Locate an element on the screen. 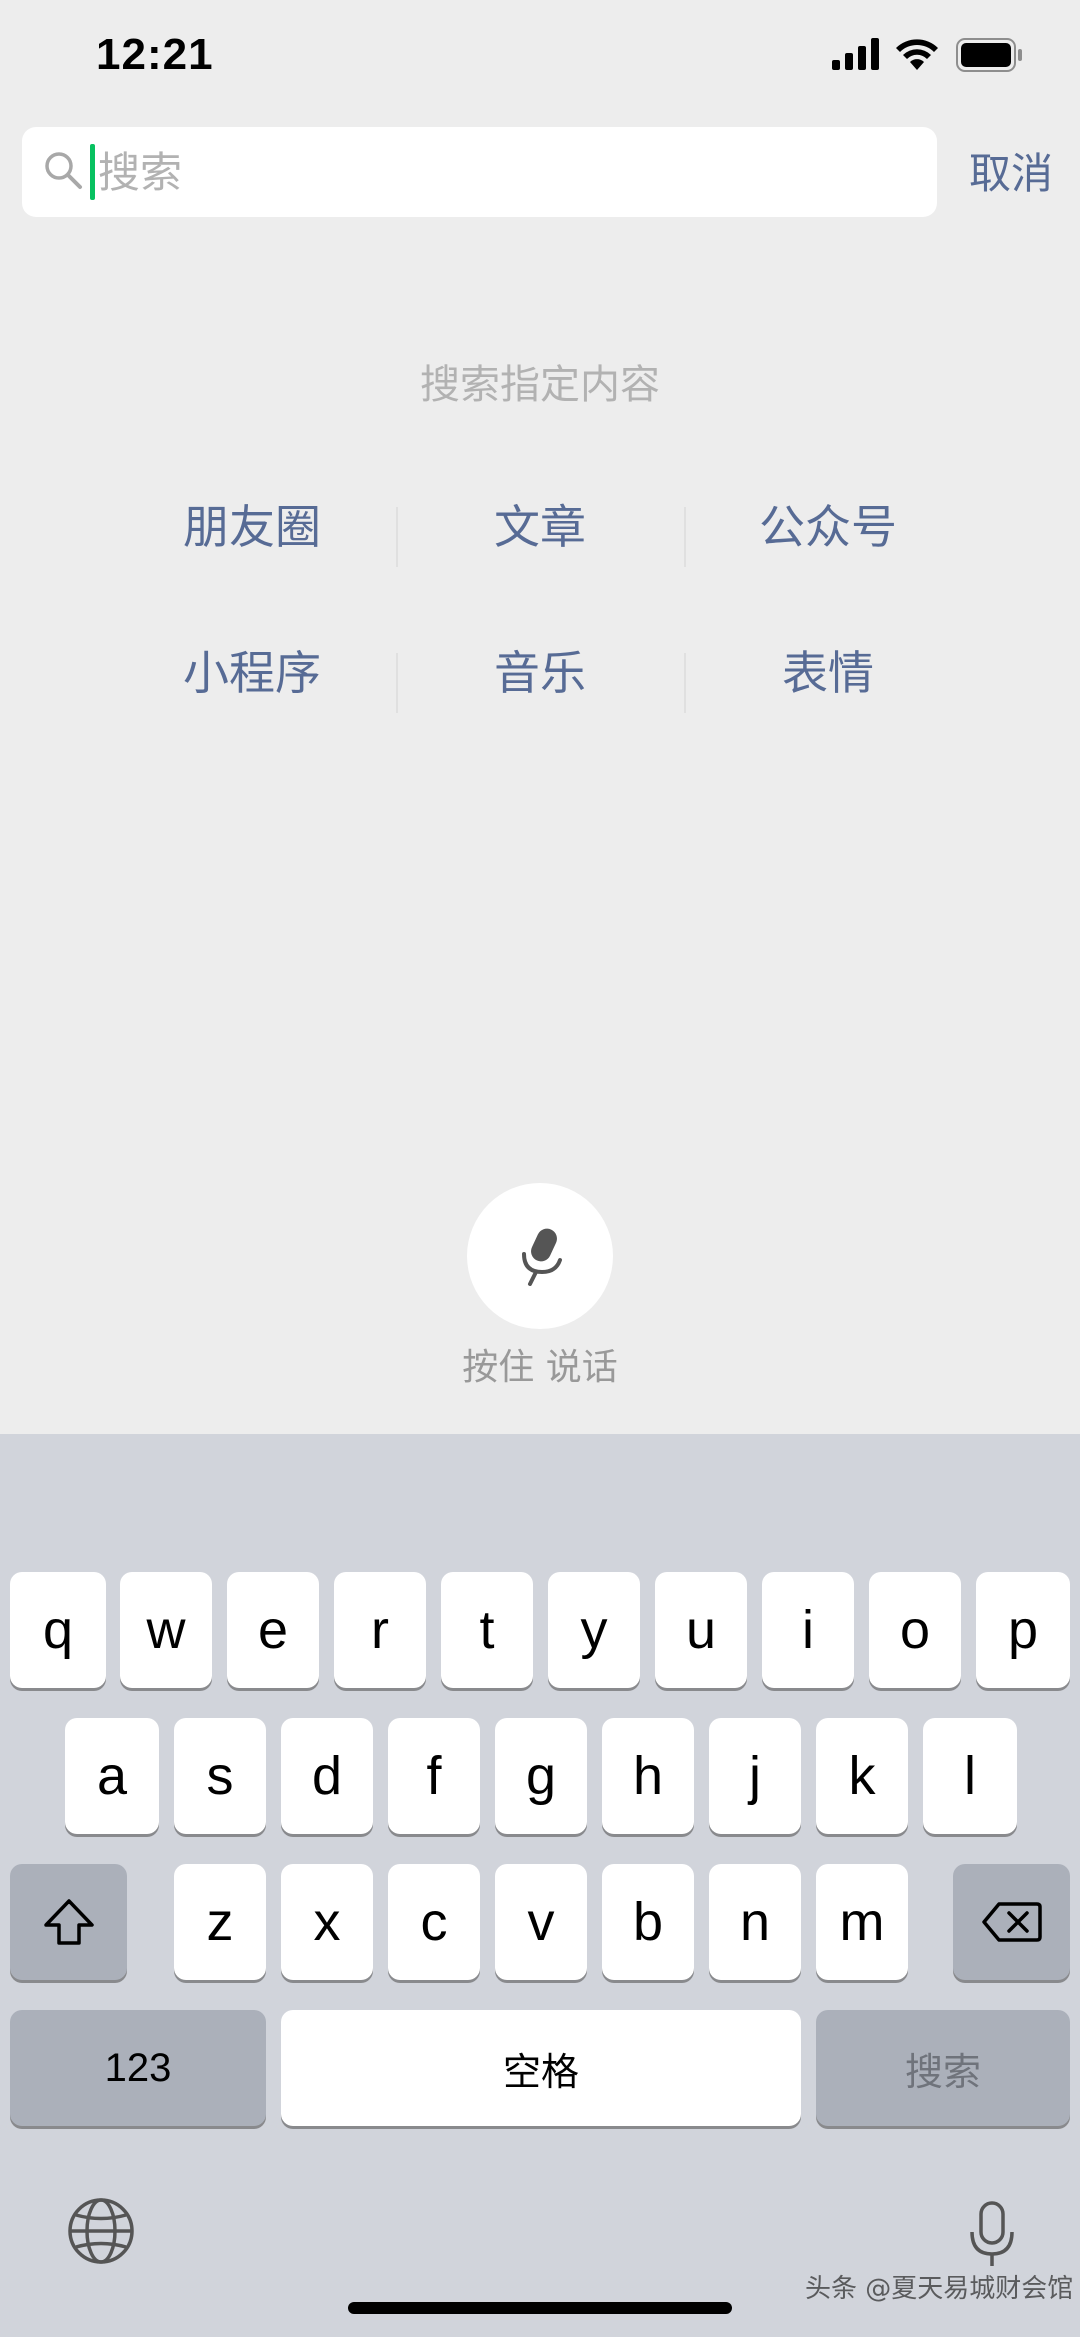 The height and width of the screenshot is (2337, 1080). key-f: f is located at coordinates (434, 1776).